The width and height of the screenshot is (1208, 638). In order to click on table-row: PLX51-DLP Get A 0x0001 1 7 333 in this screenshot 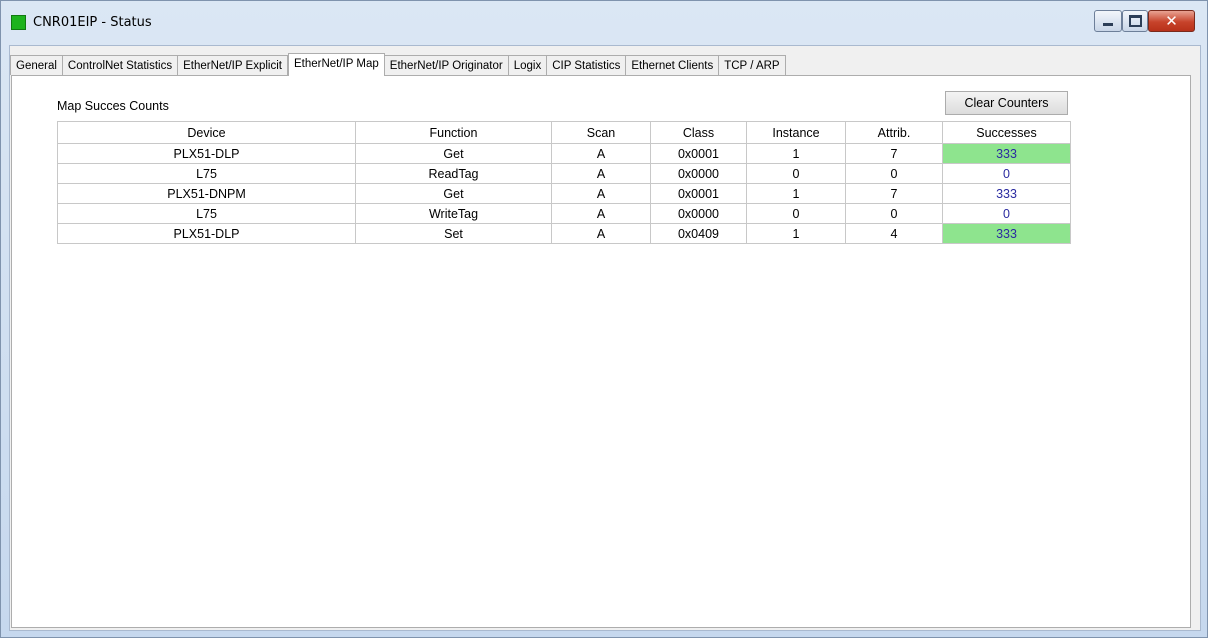, I will do `click(564, 153)`.